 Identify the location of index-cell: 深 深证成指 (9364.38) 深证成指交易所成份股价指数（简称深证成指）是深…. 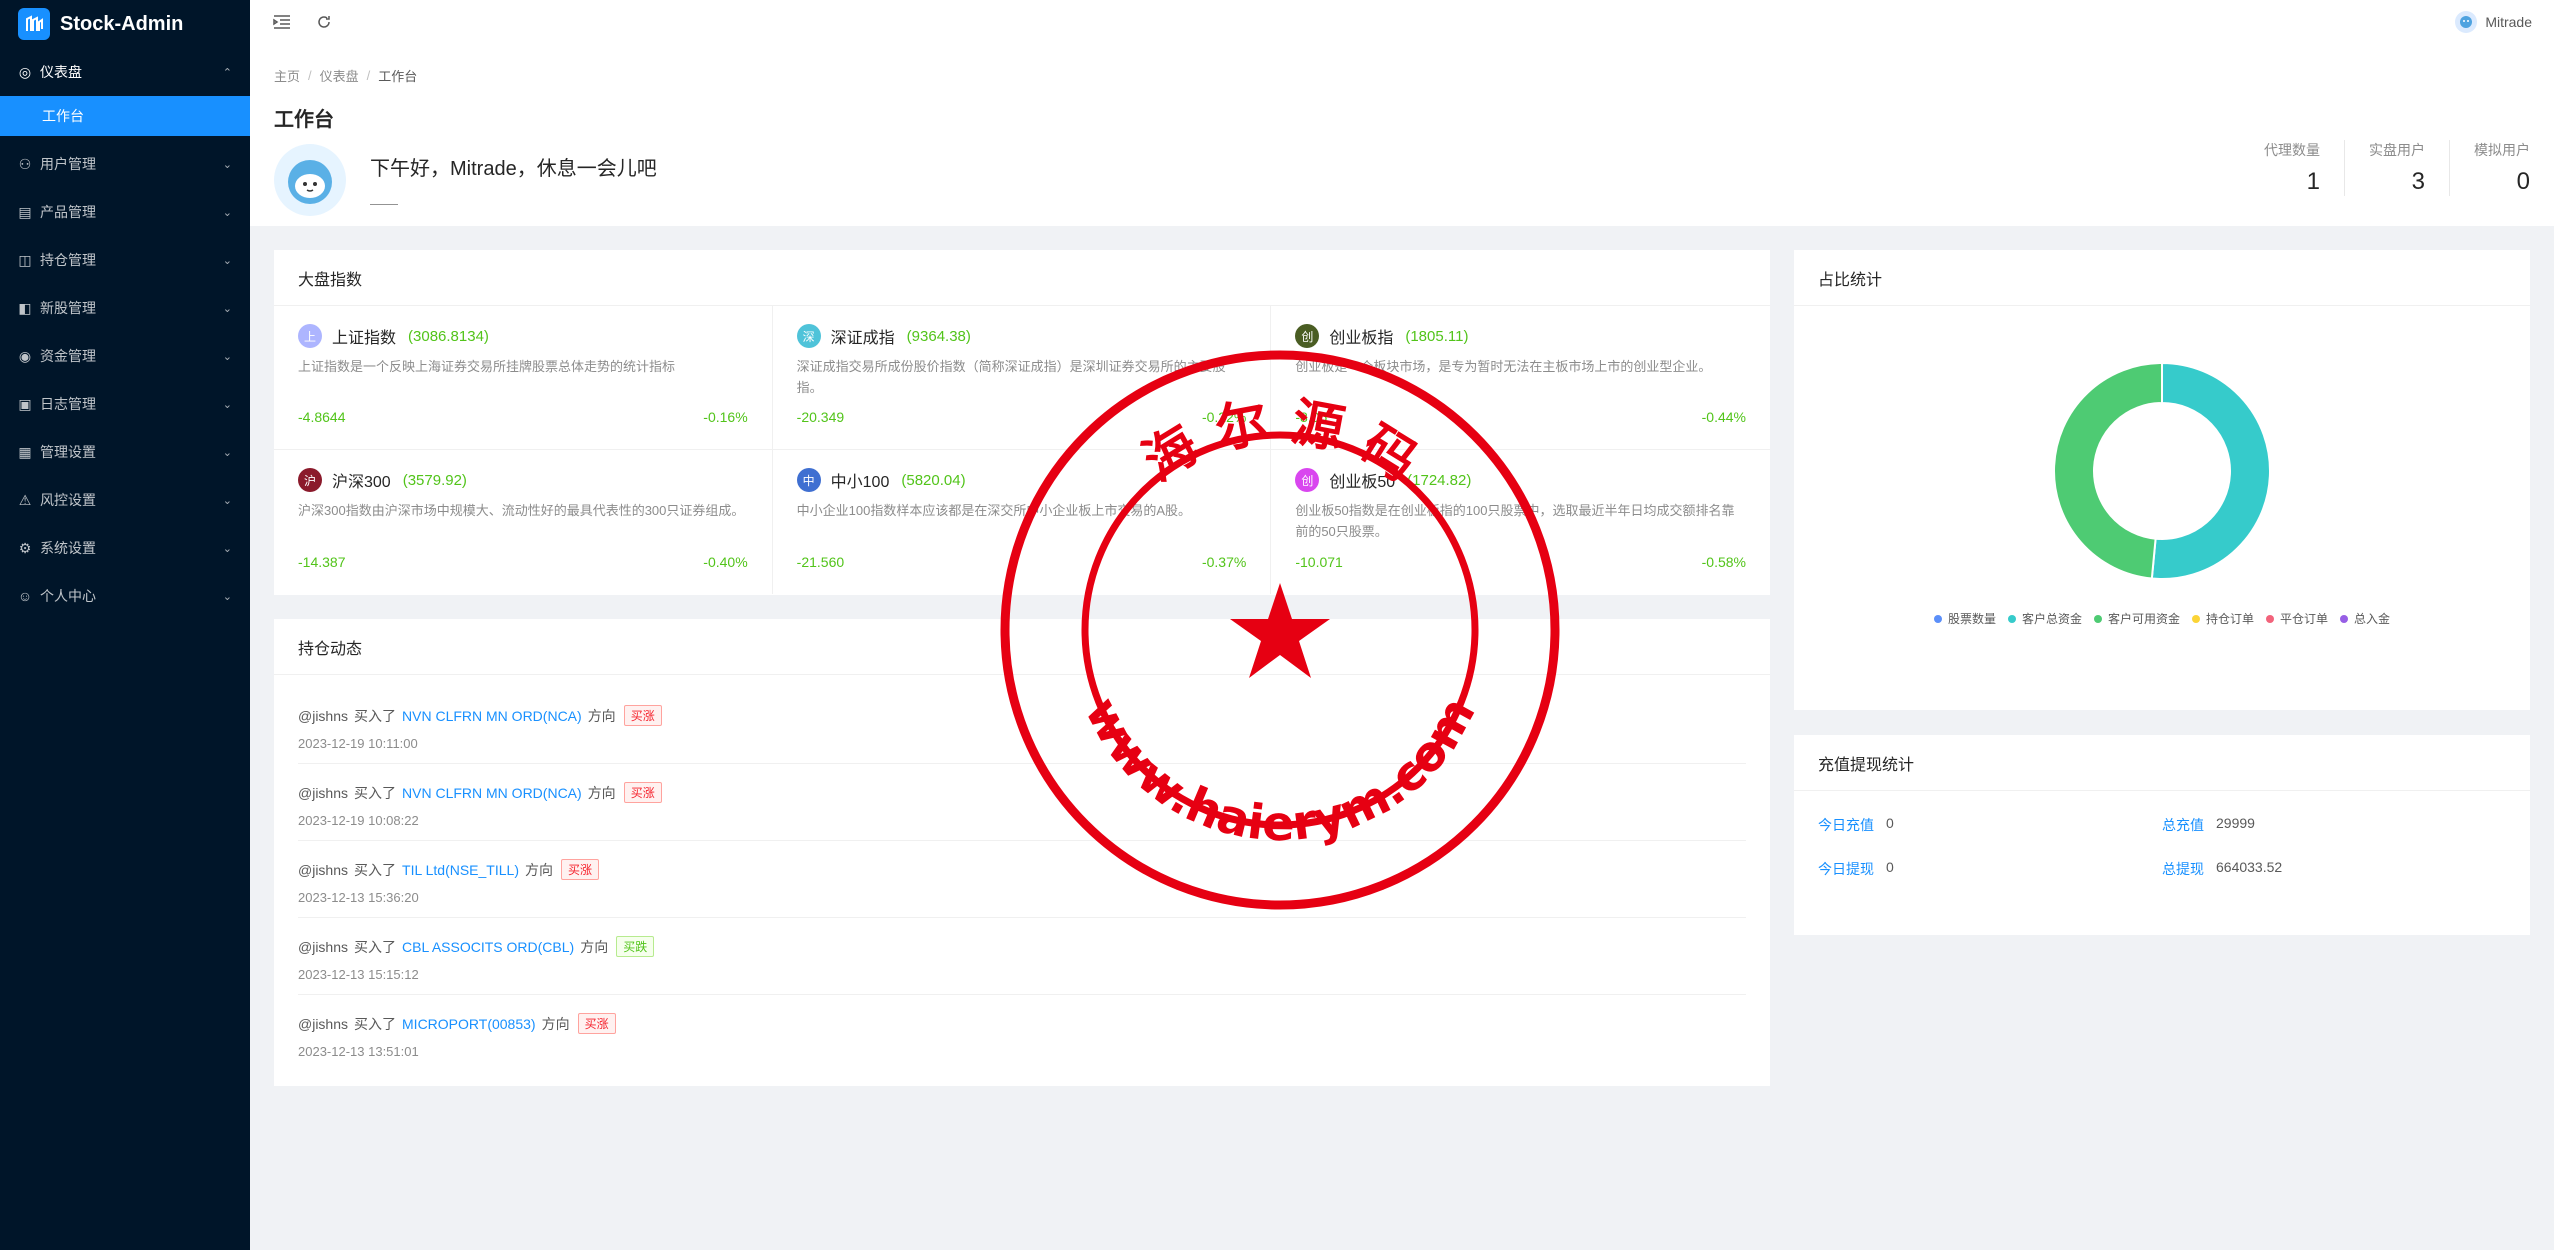
(1022, 378).